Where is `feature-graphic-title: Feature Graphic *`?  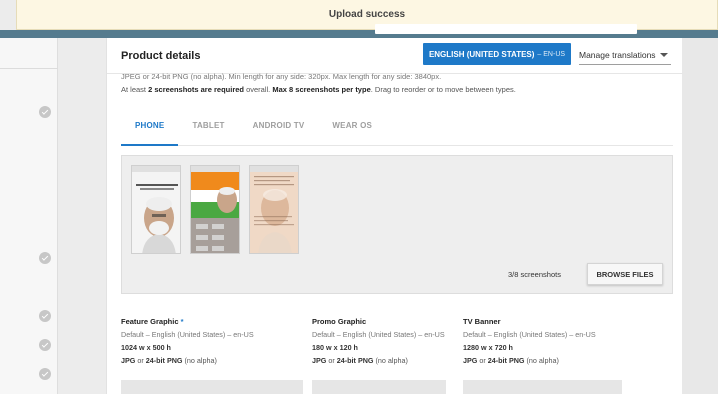 feature-graphic-title: Feature Graphic * is located at coordinates (152, 321).